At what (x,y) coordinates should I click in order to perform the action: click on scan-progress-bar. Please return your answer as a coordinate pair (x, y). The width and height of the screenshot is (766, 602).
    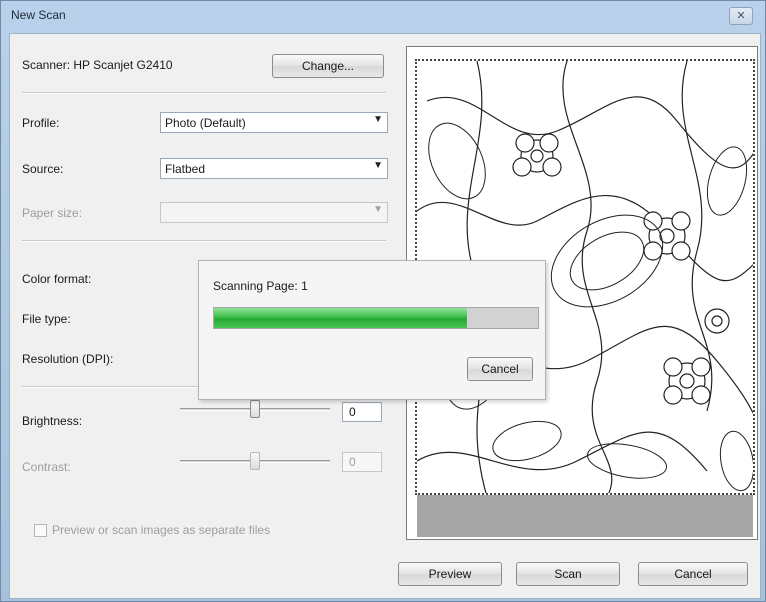
    Looking at the image, I should click on (376, 318).